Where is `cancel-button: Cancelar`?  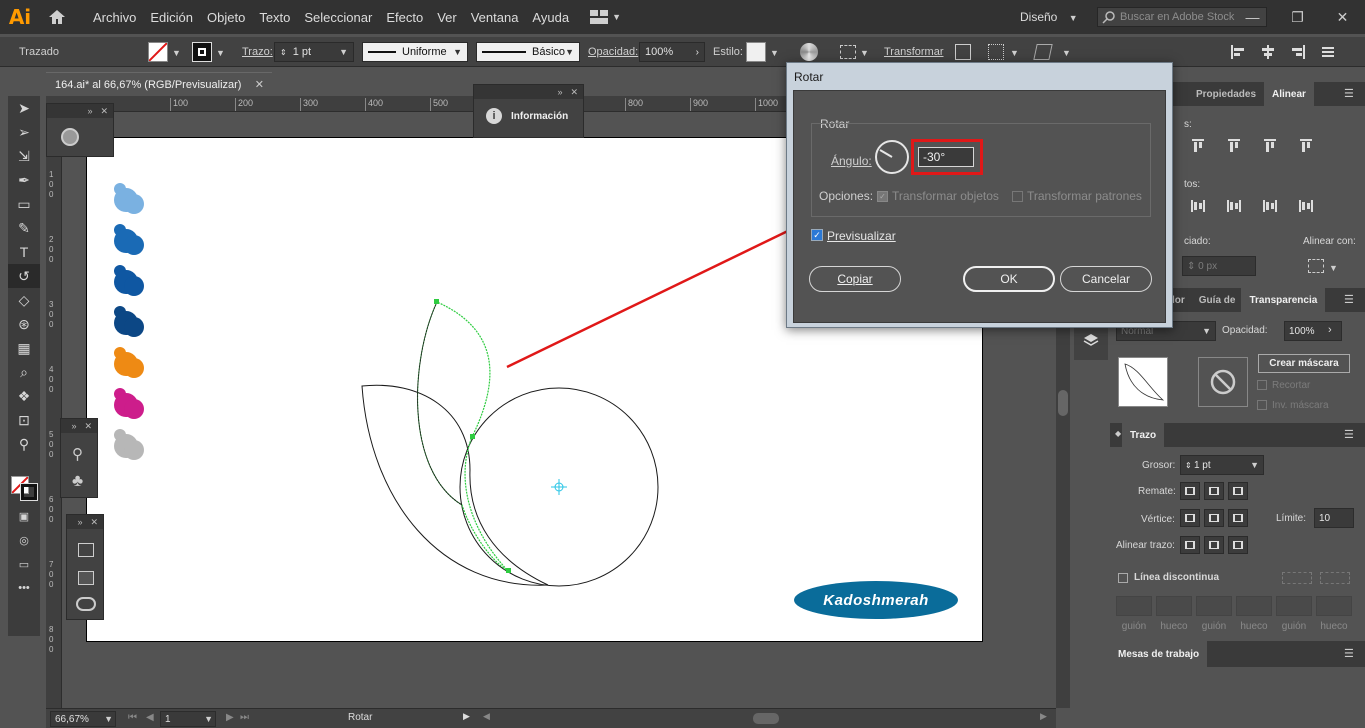 cancel-button: Cancelar is located at coordinates (1106, 279).